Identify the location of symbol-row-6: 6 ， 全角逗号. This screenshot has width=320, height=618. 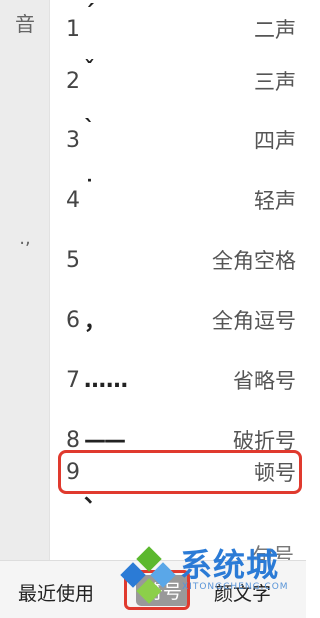
(178, 320).